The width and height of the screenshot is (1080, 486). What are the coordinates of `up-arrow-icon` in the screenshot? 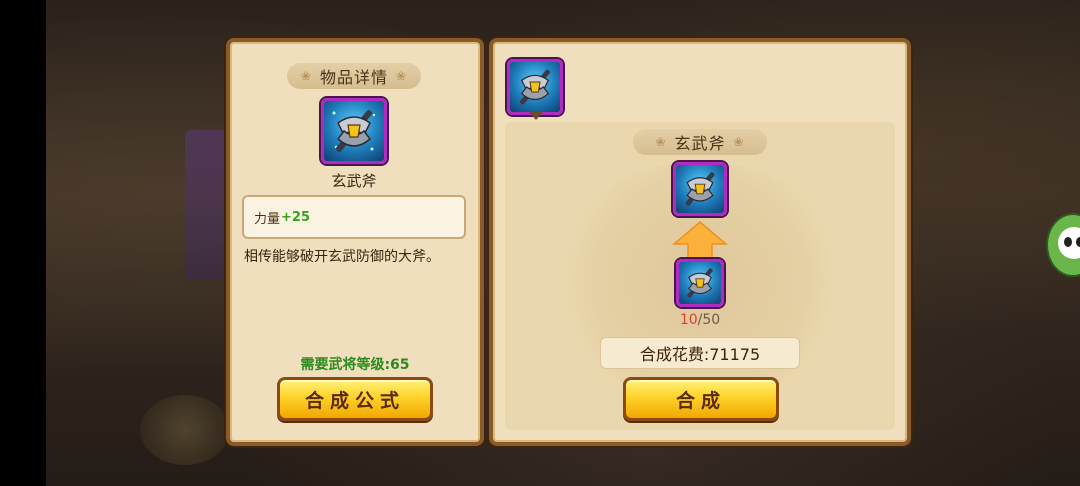 It's located at (700, 240).